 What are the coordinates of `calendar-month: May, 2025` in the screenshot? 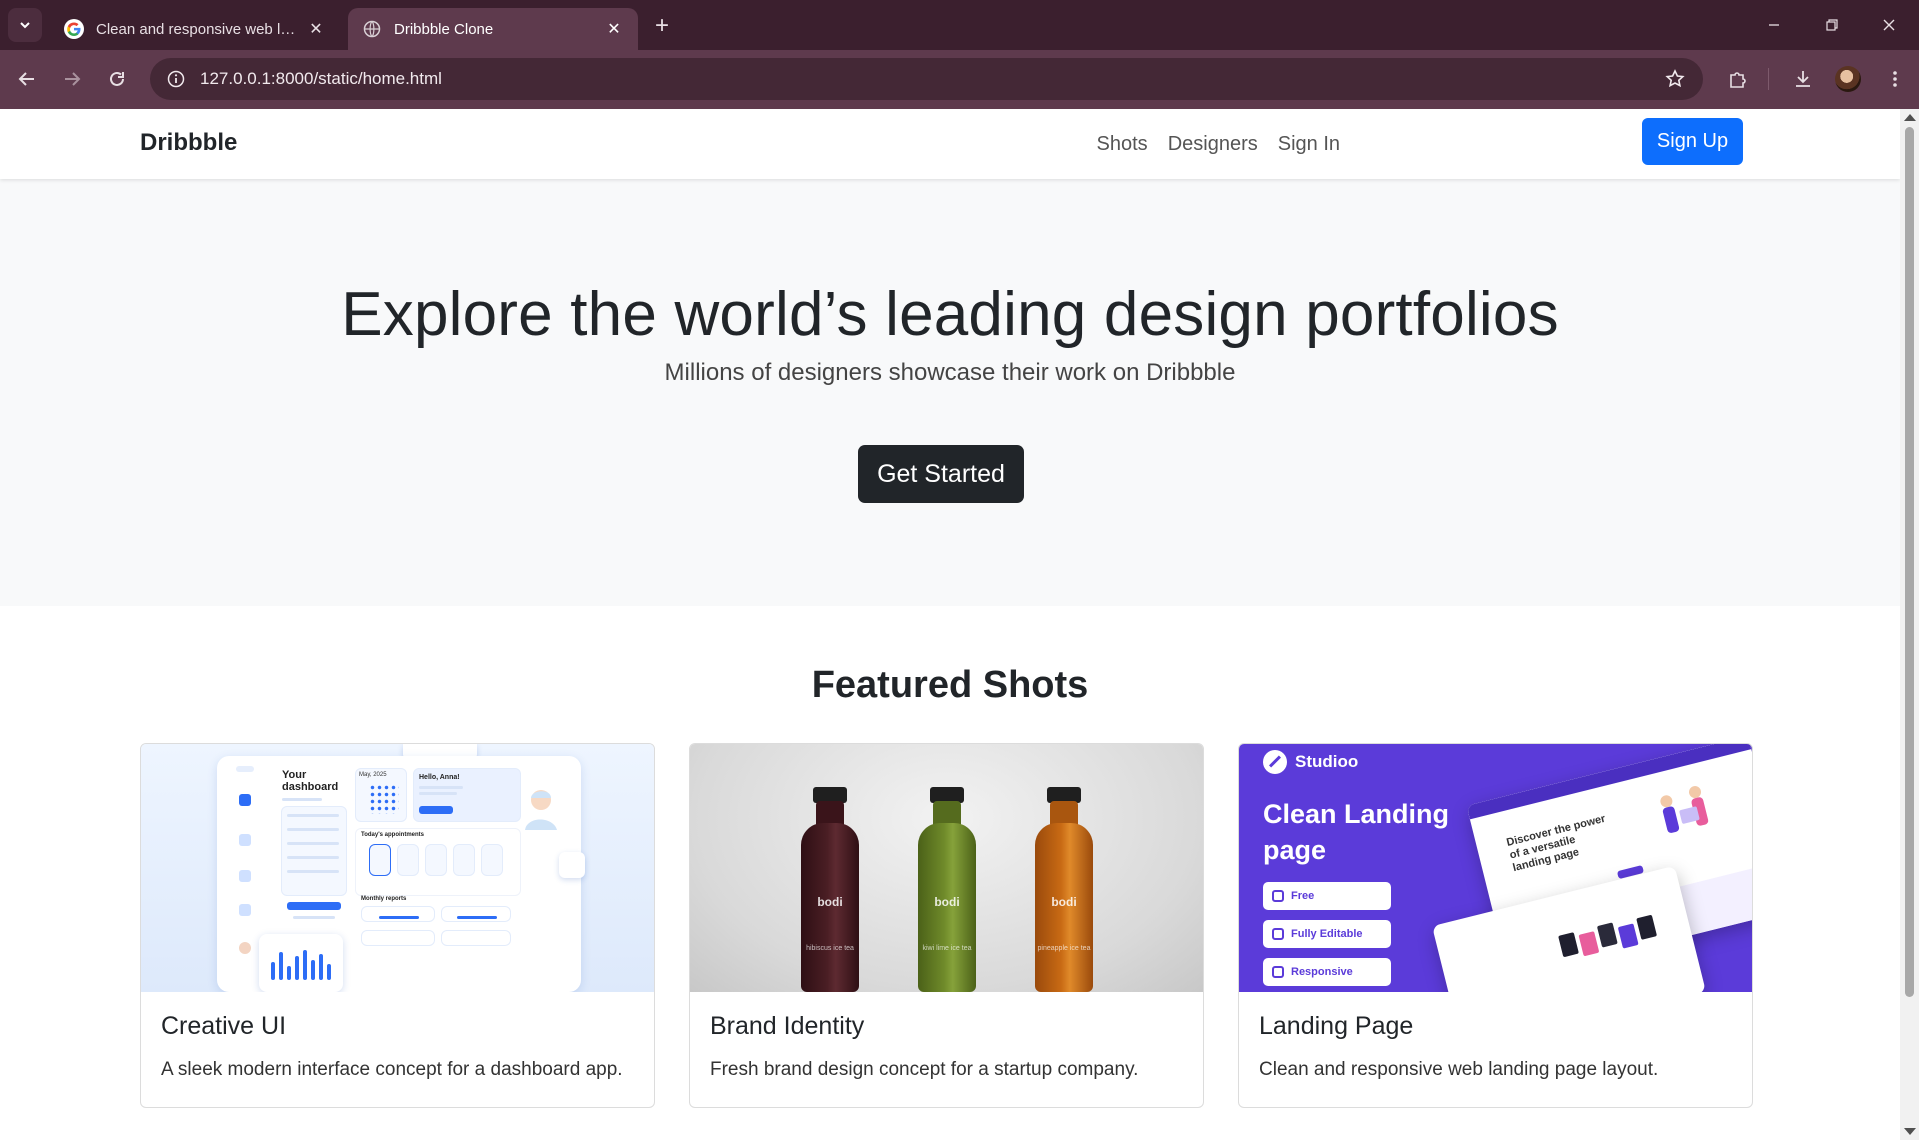 It's located at (373, 775).